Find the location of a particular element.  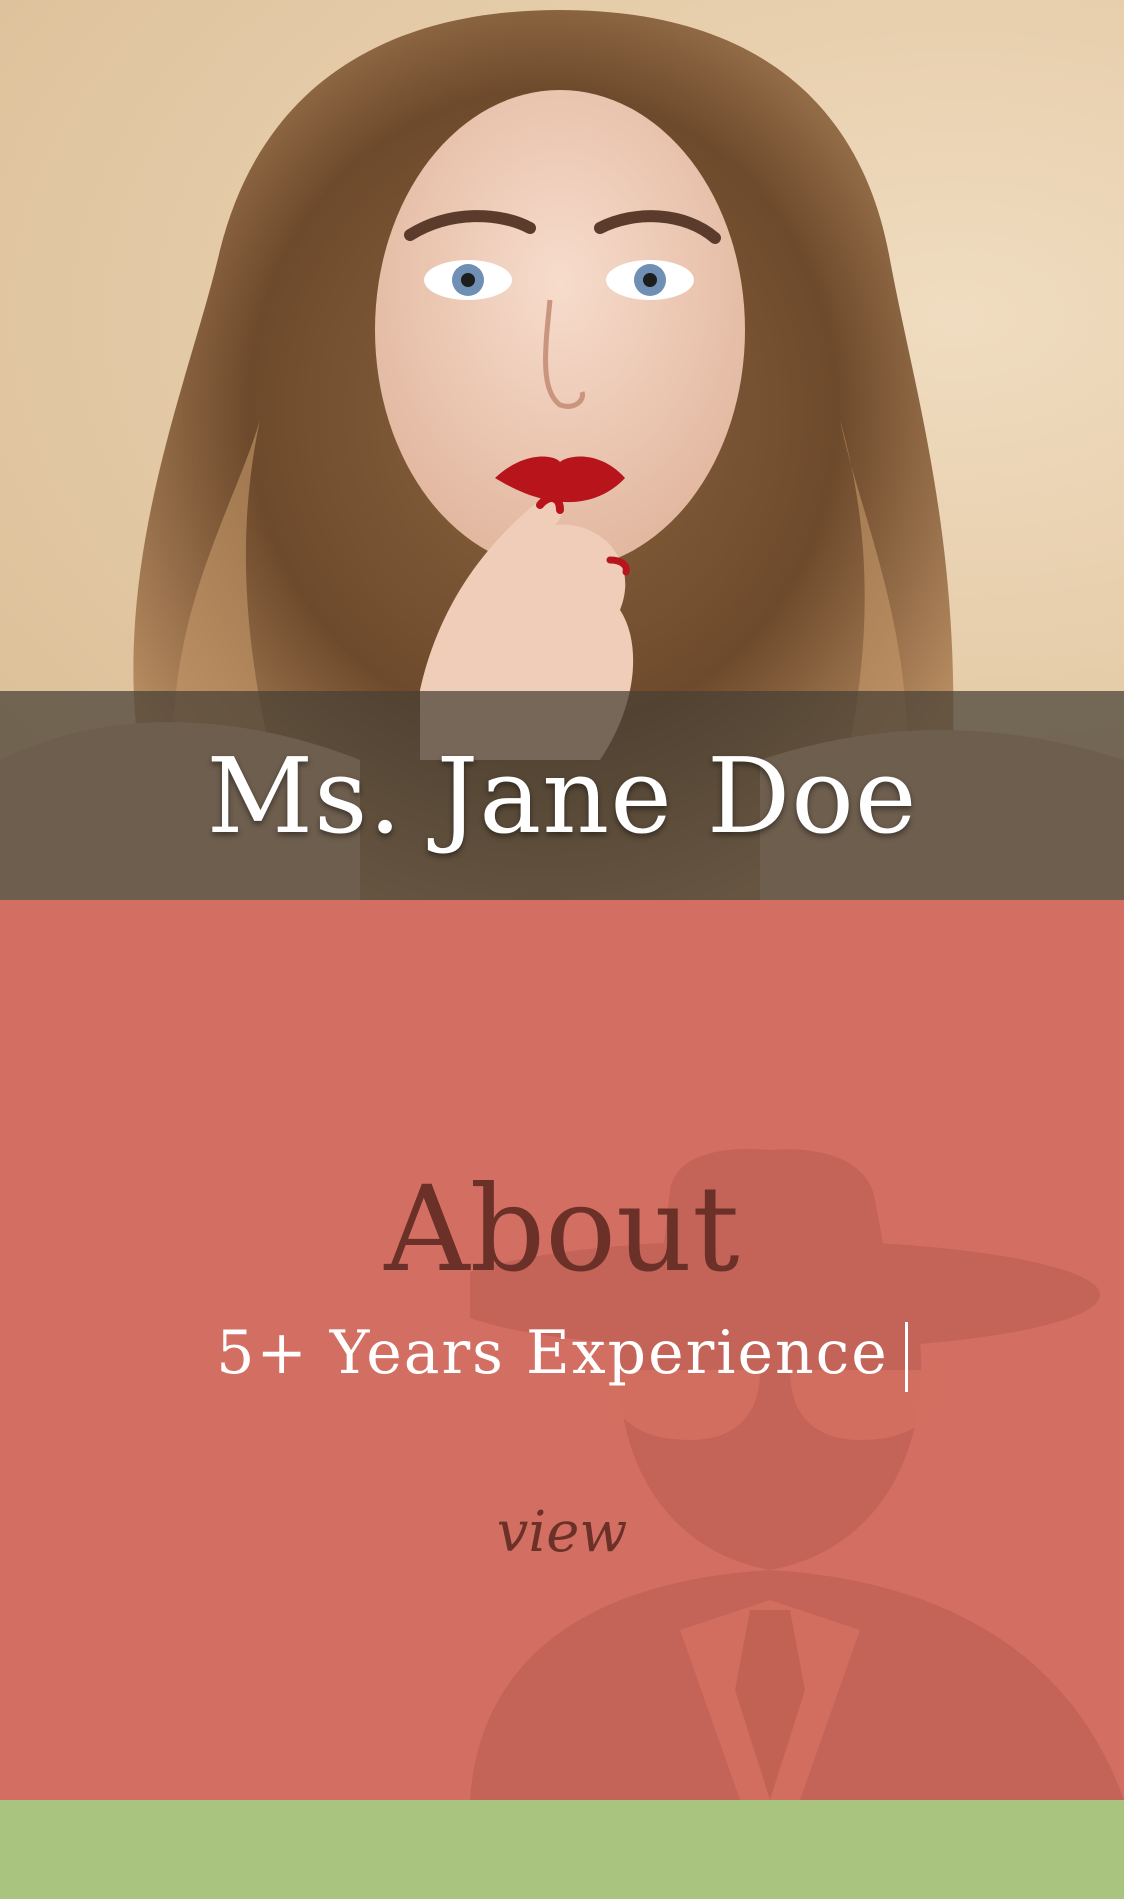

experience-tagline: 5+ Years Experience is located at coordinates (562, 1355).